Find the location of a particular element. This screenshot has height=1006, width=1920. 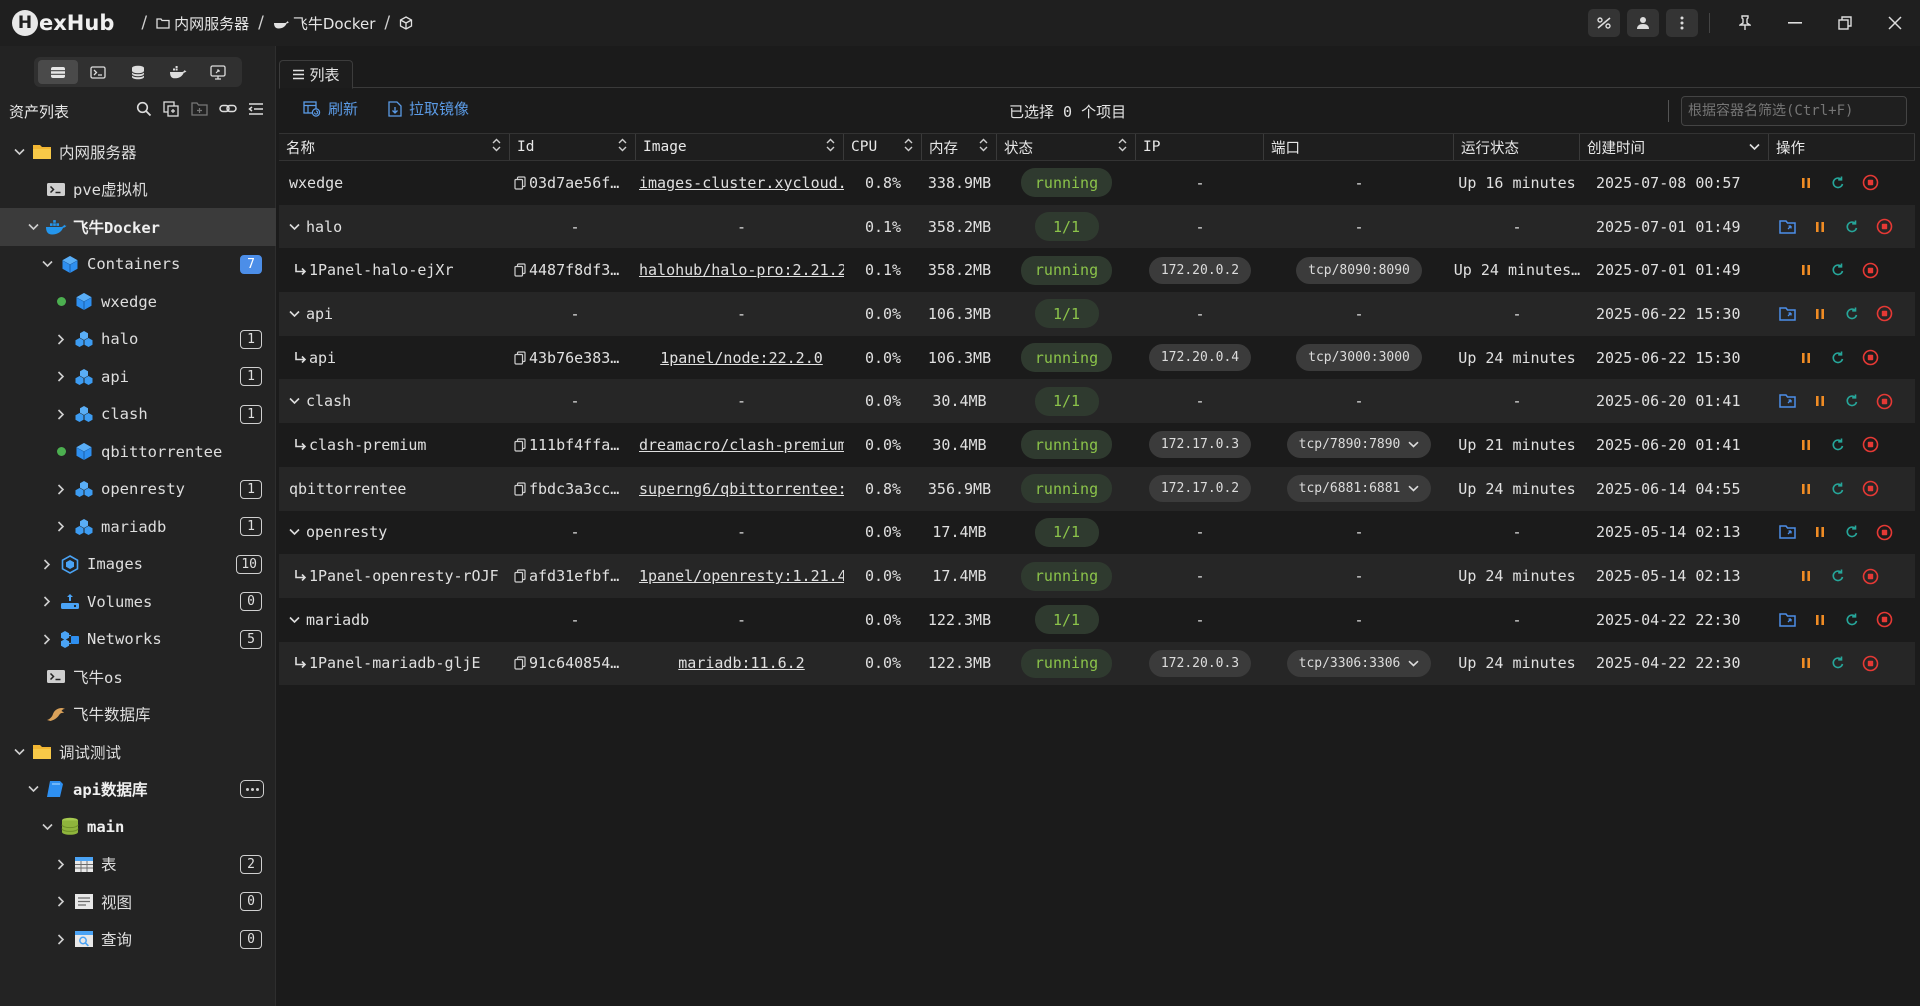

column-header: 名称 is located at coordinates (394, 147).